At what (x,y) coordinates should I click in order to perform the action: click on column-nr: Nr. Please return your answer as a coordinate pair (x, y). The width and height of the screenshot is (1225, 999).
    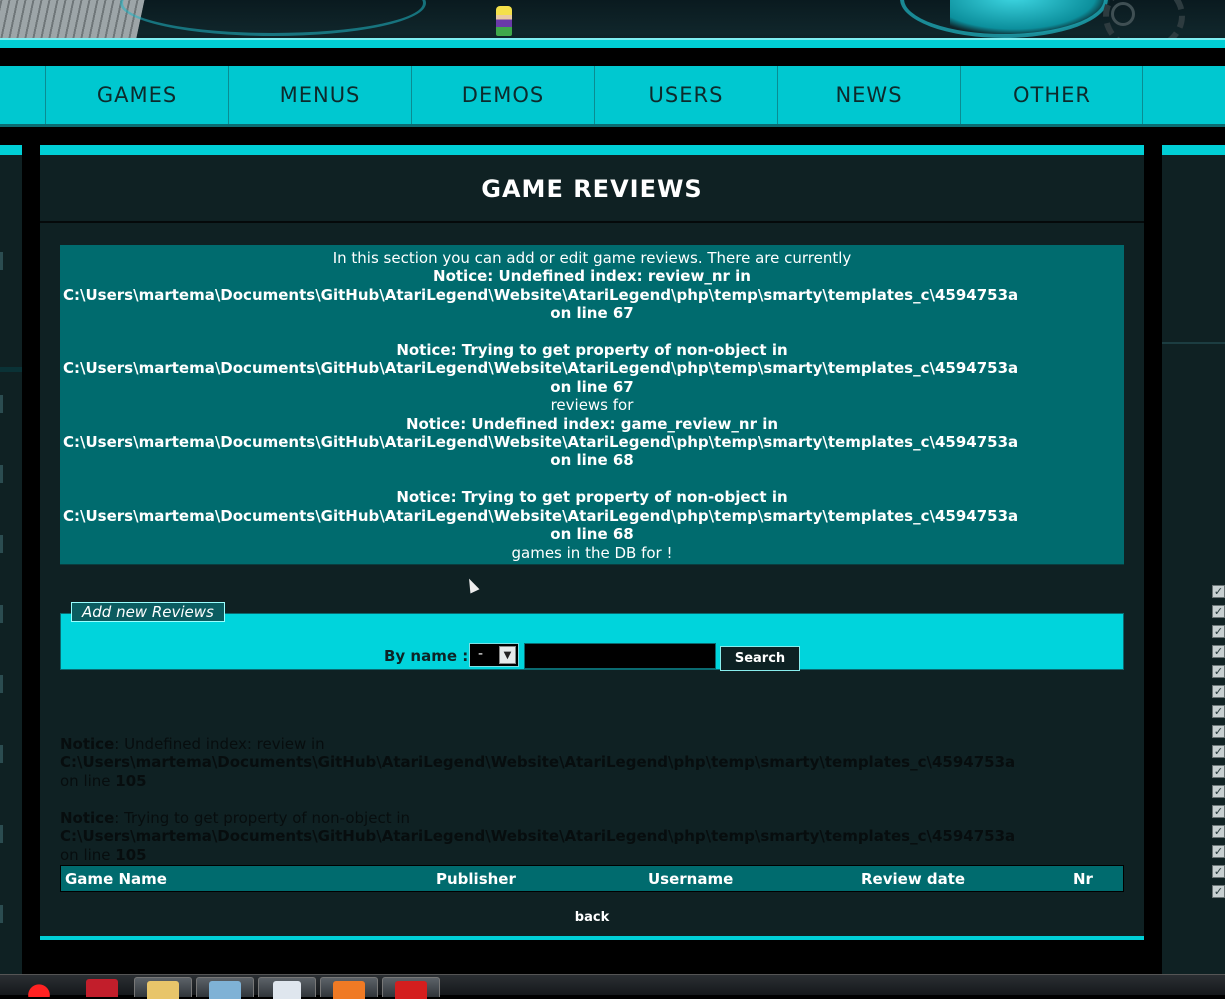
    Looking at the image, I should click on (1083, 879).